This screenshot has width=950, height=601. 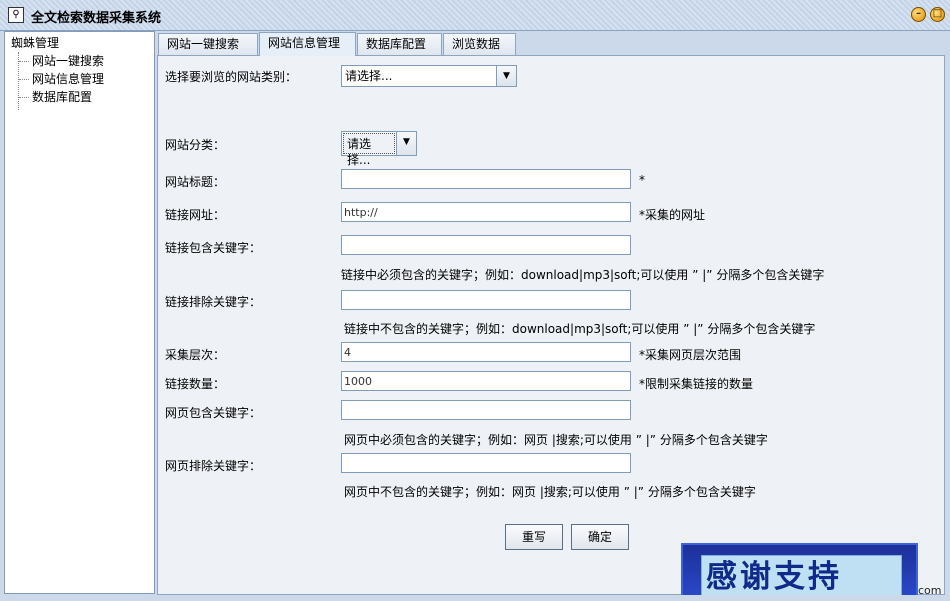 What do you see at coordinates (475, 598) in the screenshot?
I see `window-bottom-border` at bounding box center [475, 598].